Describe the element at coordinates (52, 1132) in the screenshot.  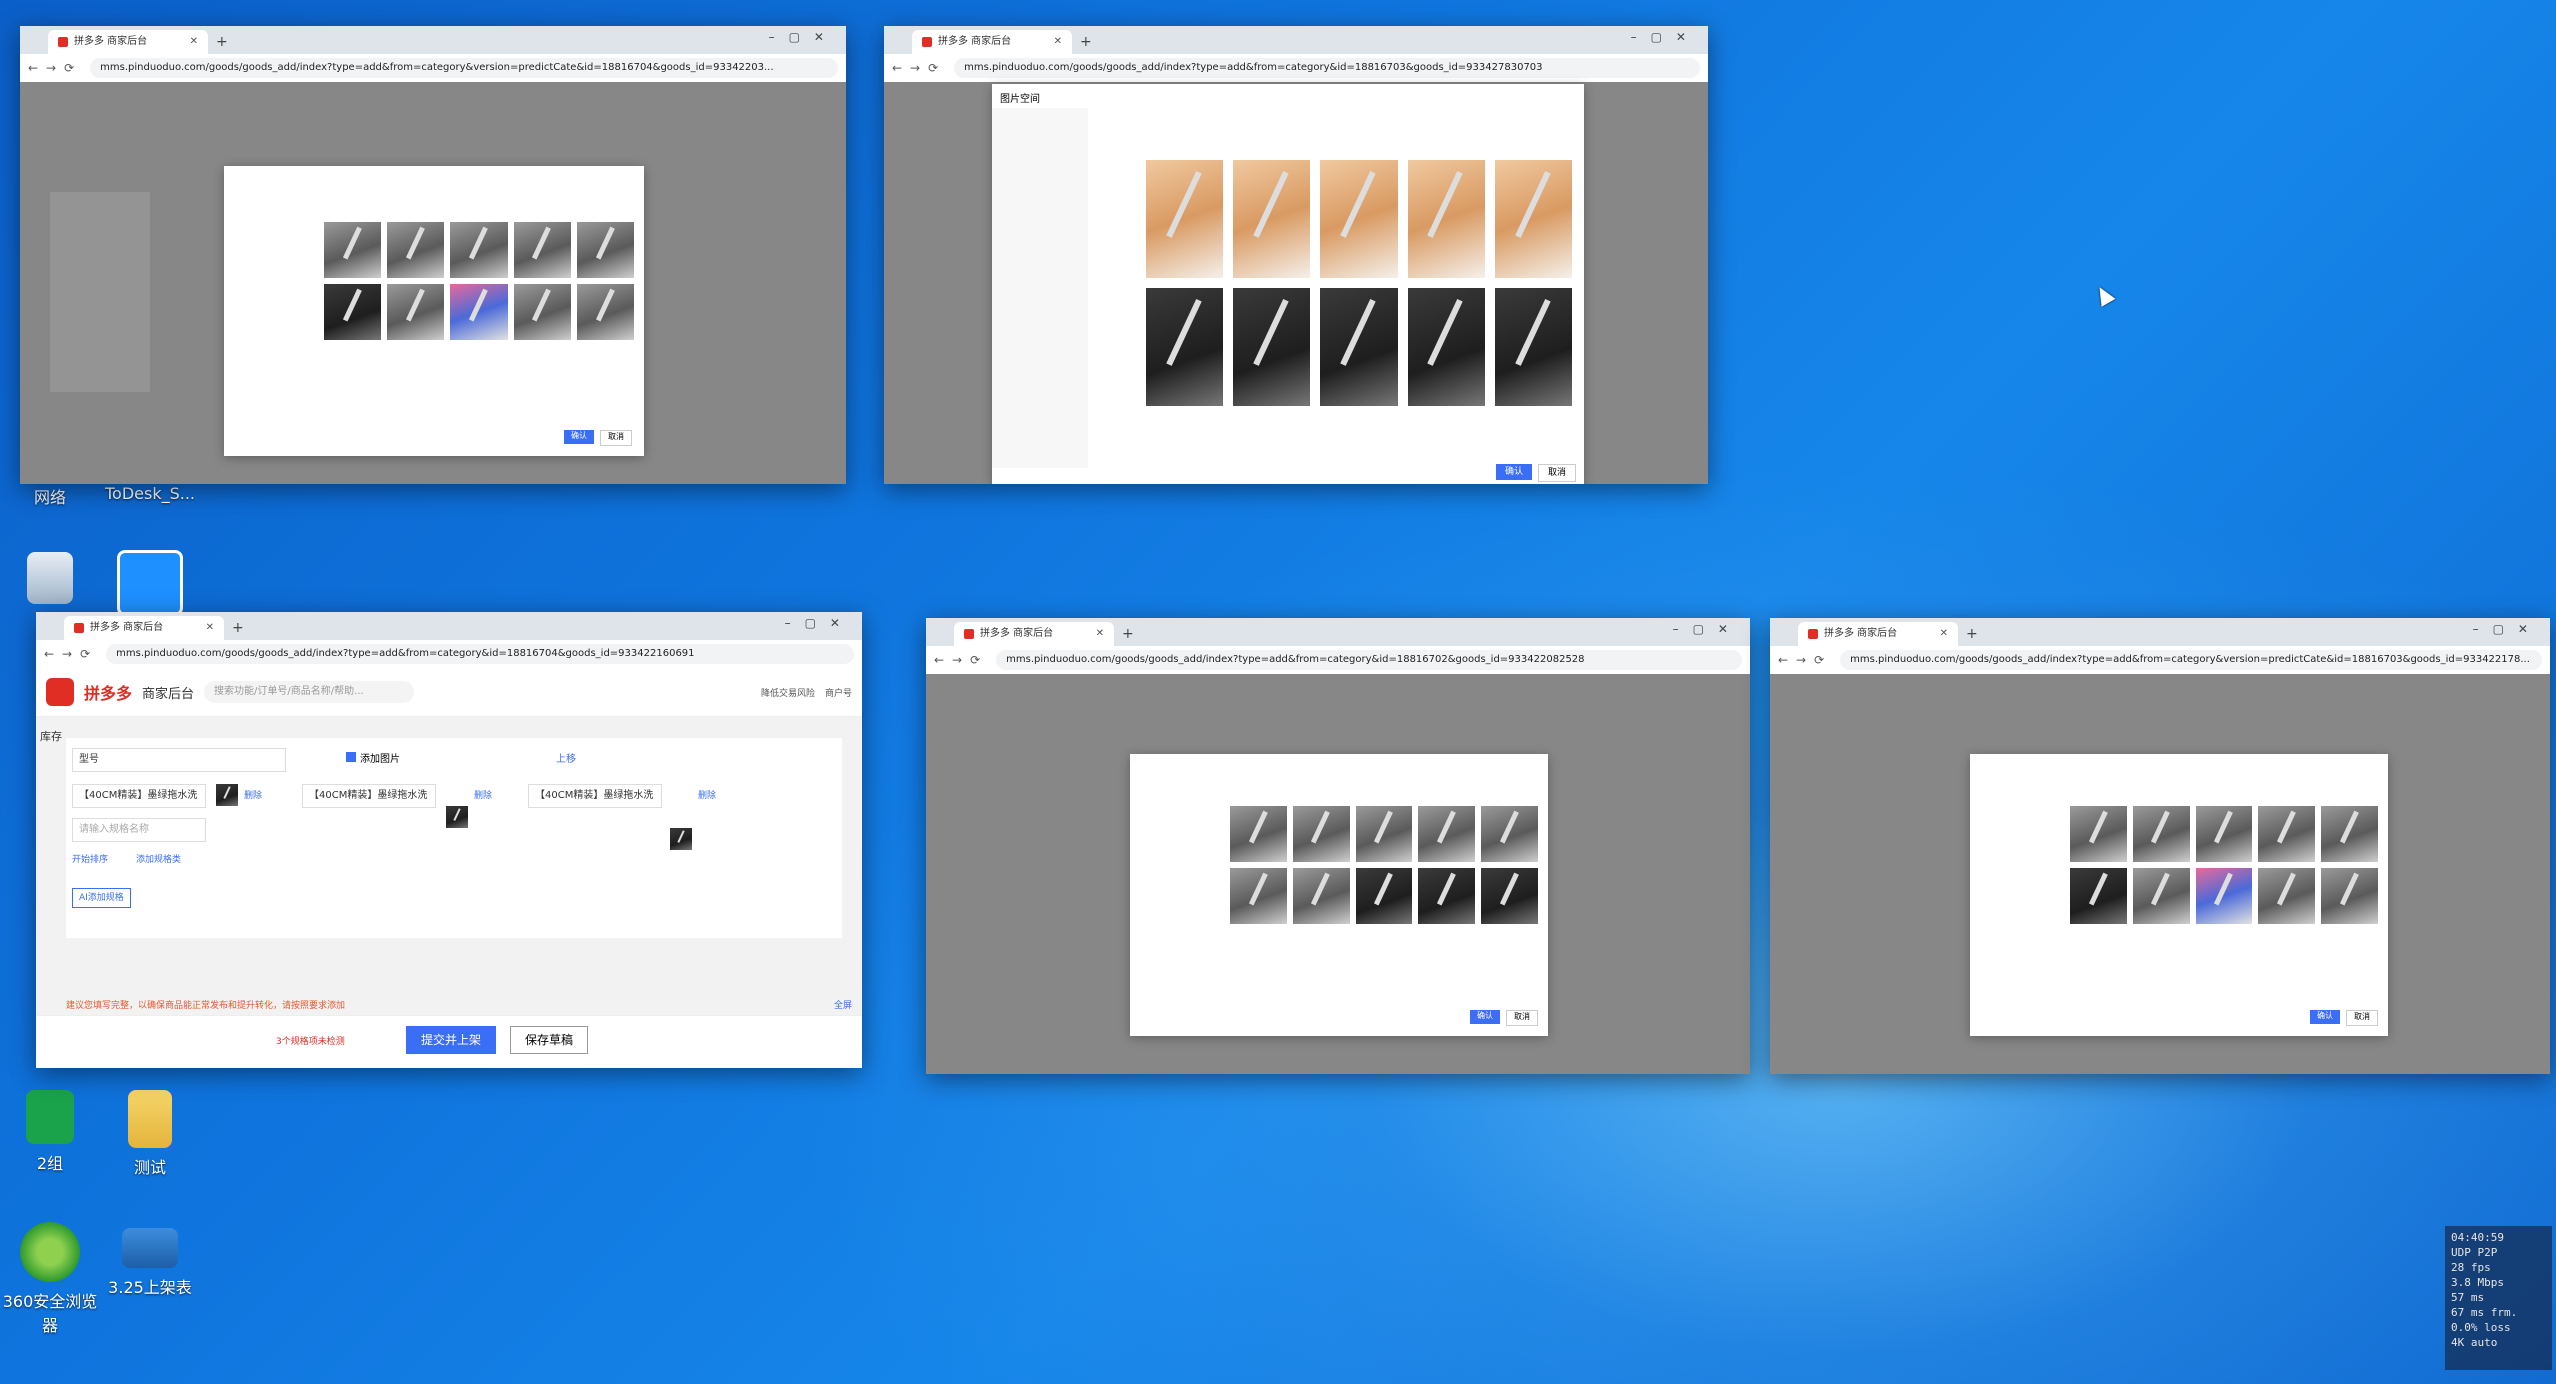
I see `desktop-icon-group2: 2组` at that location.